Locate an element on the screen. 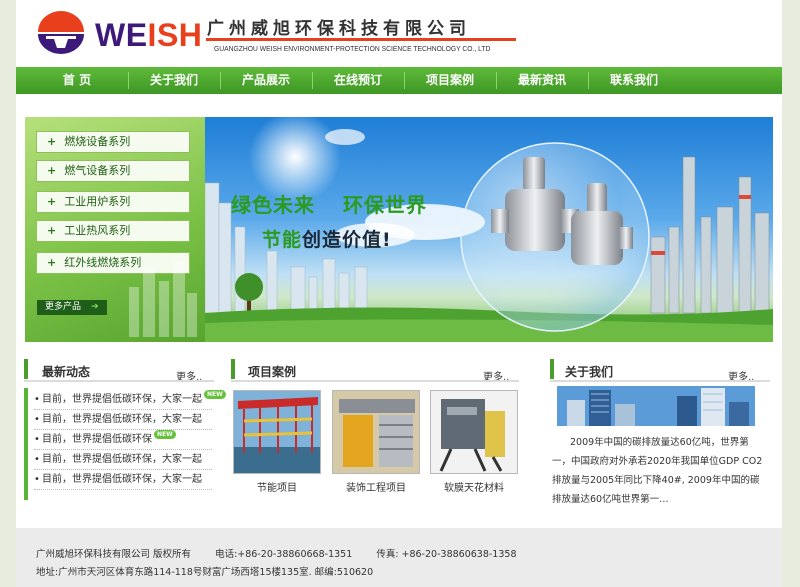  weish-logo-icon is located at coordinates (61, 32).